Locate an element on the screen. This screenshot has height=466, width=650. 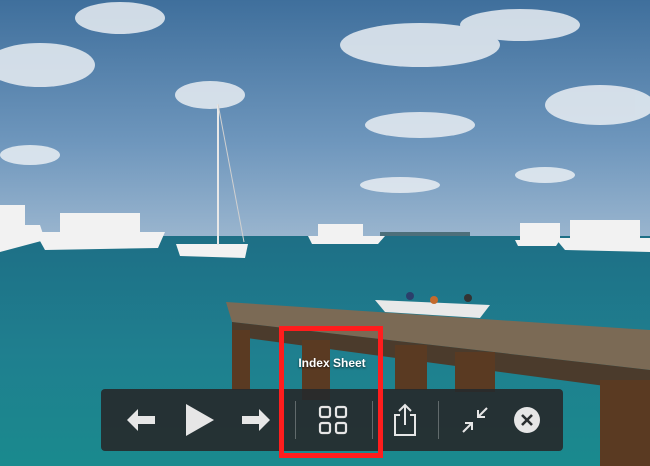
next-button is located at coordinates (256, 420).